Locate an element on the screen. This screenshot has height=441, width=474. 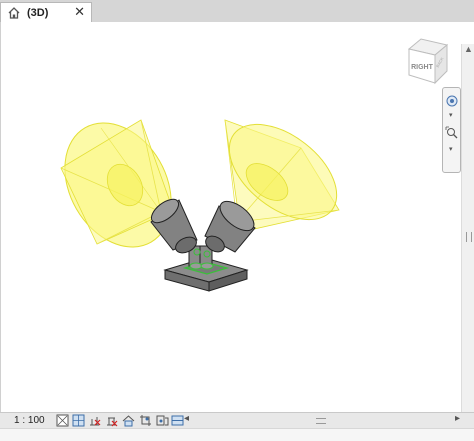
home-icon is located at coordinates (14, 12).